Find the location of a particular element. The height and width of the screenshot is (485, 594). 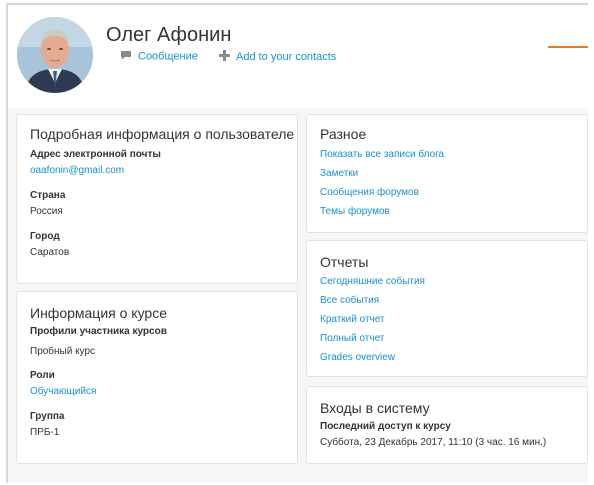

avatar is located at coordinates (55, 55).